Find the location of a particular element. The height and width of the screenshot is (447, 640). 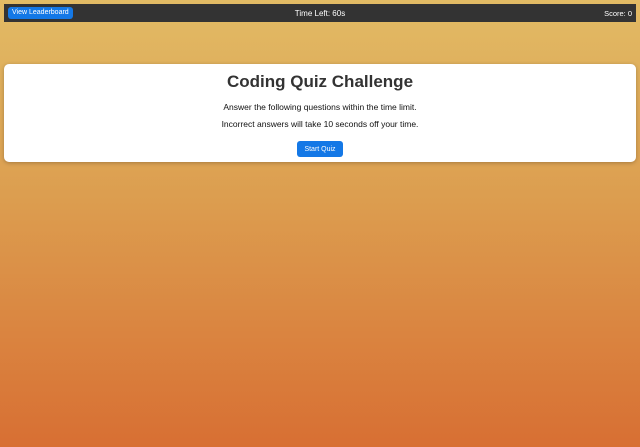

time-left-display: Time Left: 60s is located at coordinates (320, 13).